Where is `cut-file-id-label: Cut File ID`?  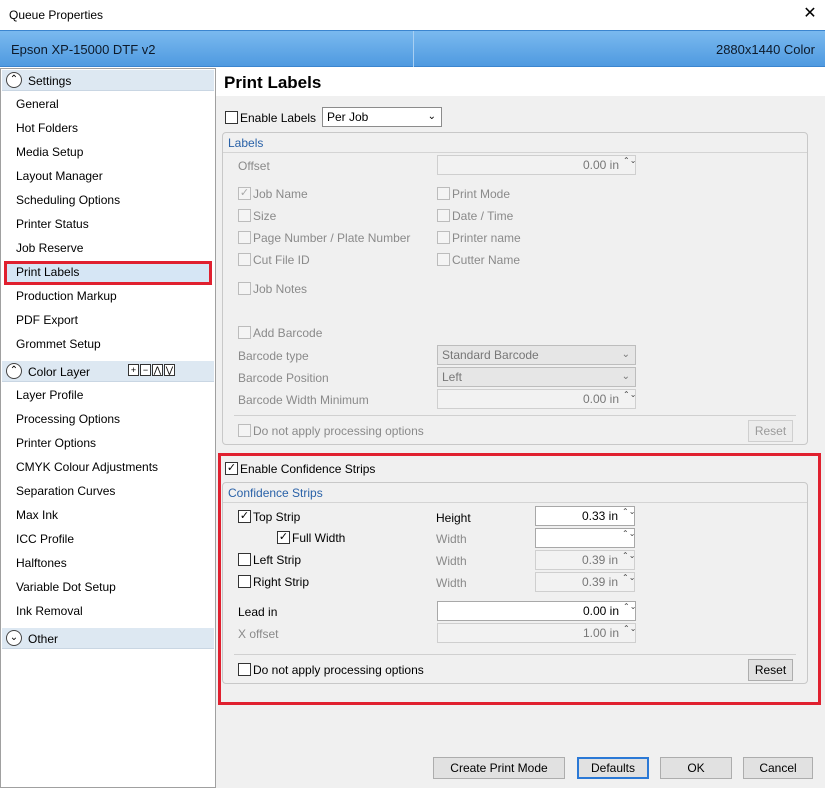
cut-file-id-label: Cut File ID is located at coordinates (281, 260).